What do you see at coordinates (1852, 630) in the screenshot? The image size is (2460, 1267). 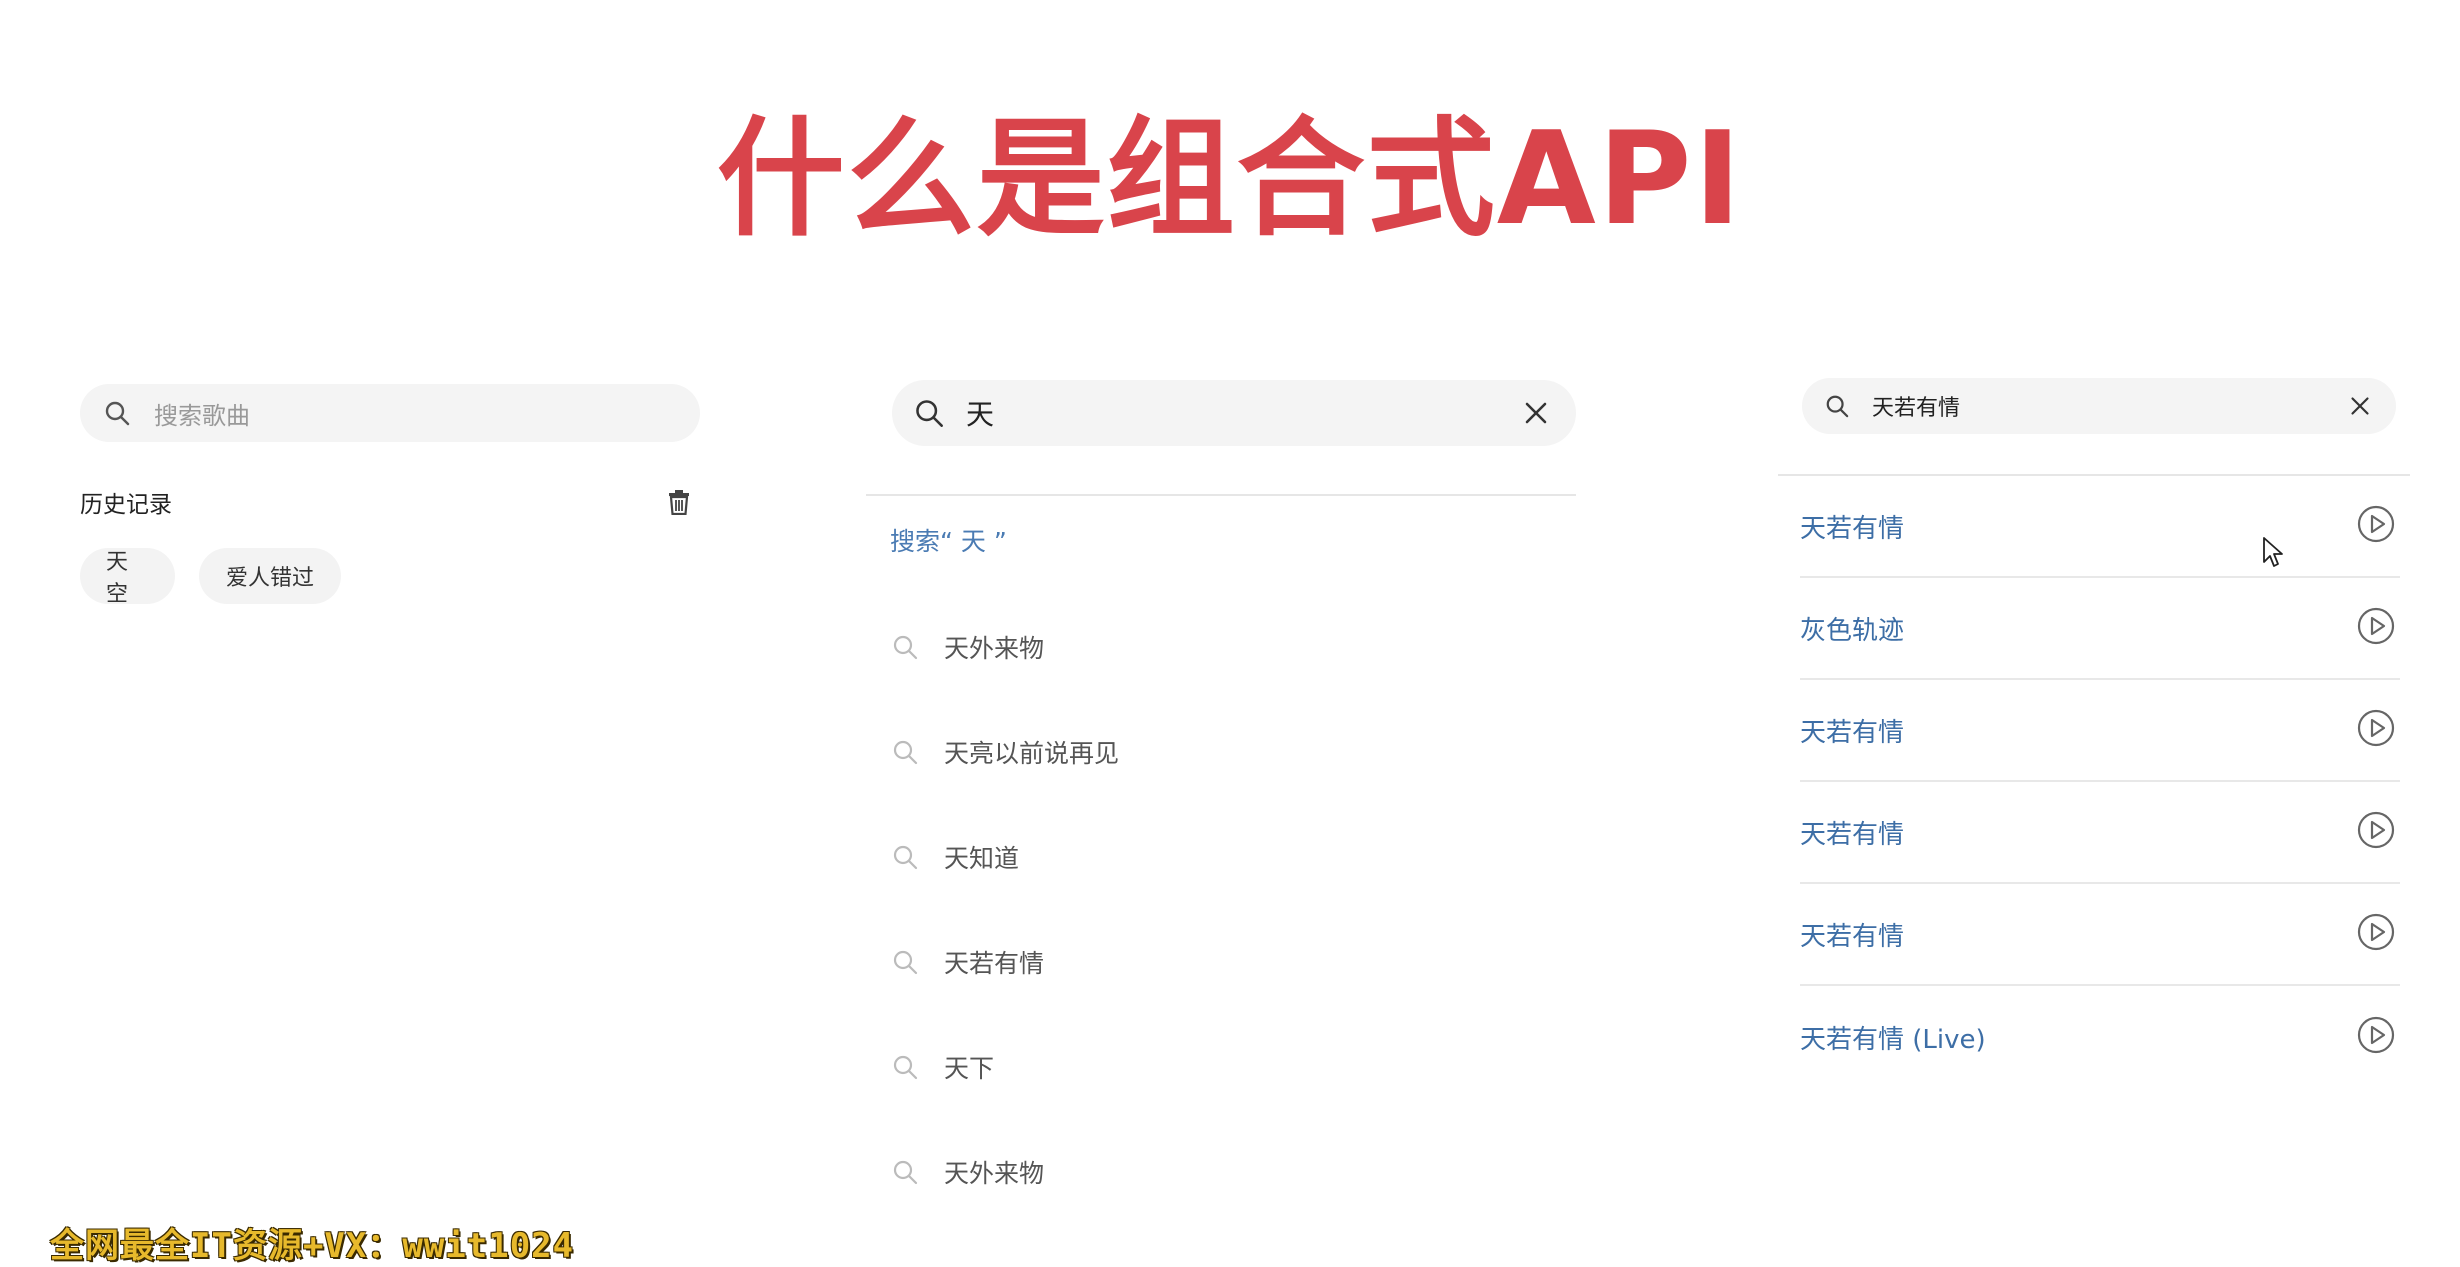 I see `song-title: 灰色轨迹` at bounding box center [1852, 630].